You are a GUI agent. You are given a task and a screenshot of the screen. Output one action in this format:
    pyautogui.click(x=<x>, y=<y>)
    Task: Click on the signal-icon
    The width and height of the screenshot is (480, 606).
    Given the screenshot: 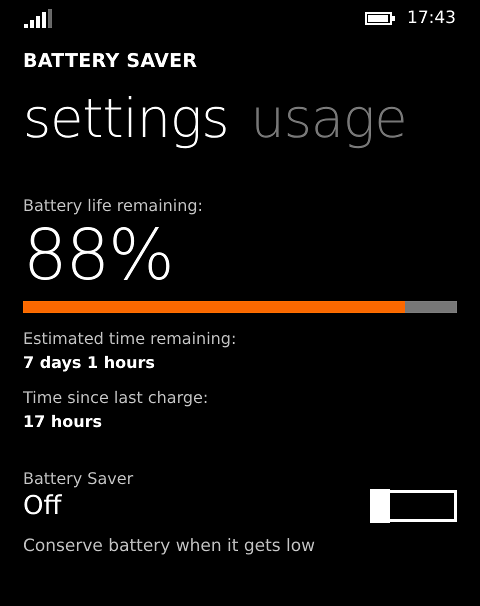 What is the action you would take?
    pyautogui.click(x=38, y=18)
    